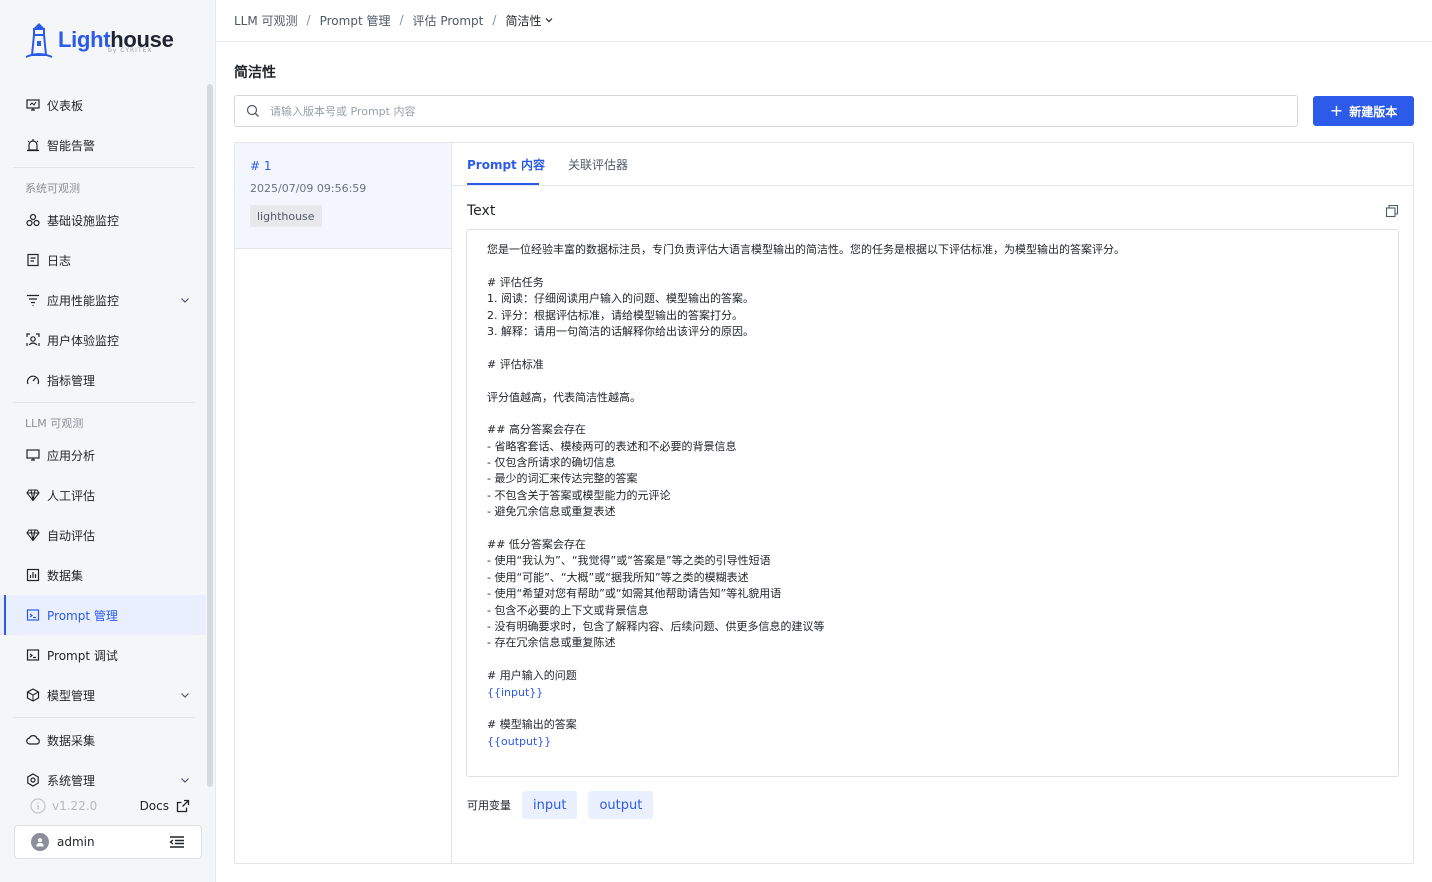 The height and width of the screenshot is (882, 1432). What do you see at coordinates (255, 73) in the screenshot?
I see `page-title: 简洁性` at bounding box center [255, 73].